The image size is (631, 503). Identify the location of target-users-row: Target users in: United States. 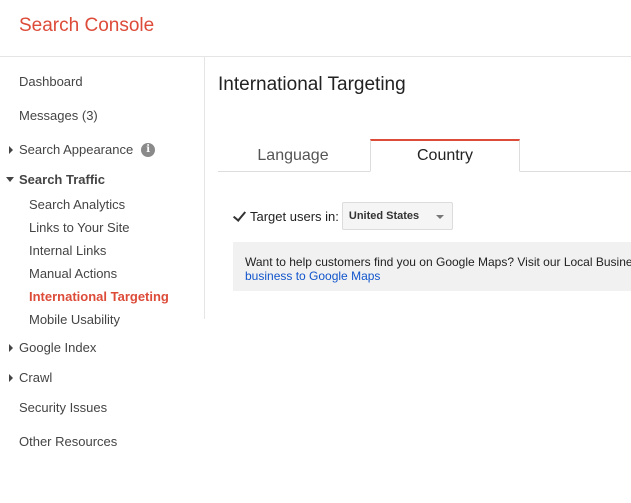
(343, 216).